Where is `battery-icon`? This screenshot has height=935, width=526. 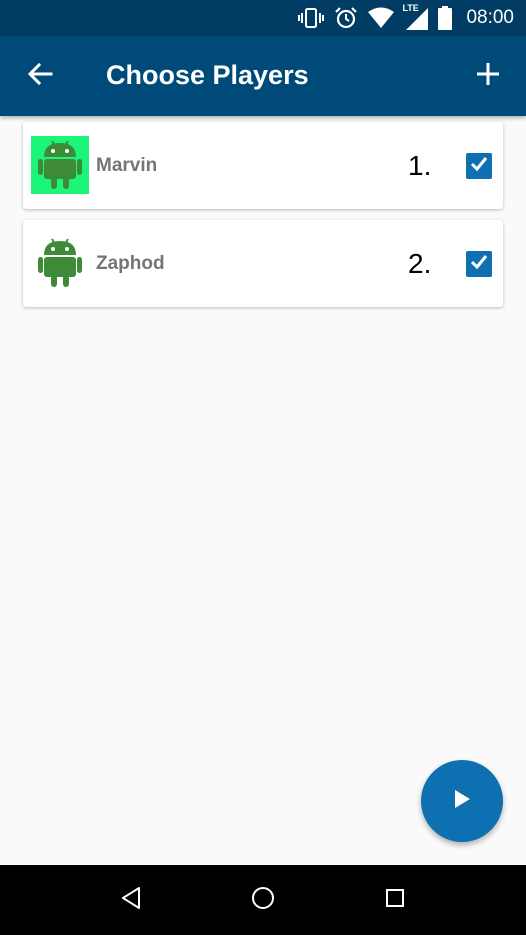 battery-icon is located at coordinates (445, 18).